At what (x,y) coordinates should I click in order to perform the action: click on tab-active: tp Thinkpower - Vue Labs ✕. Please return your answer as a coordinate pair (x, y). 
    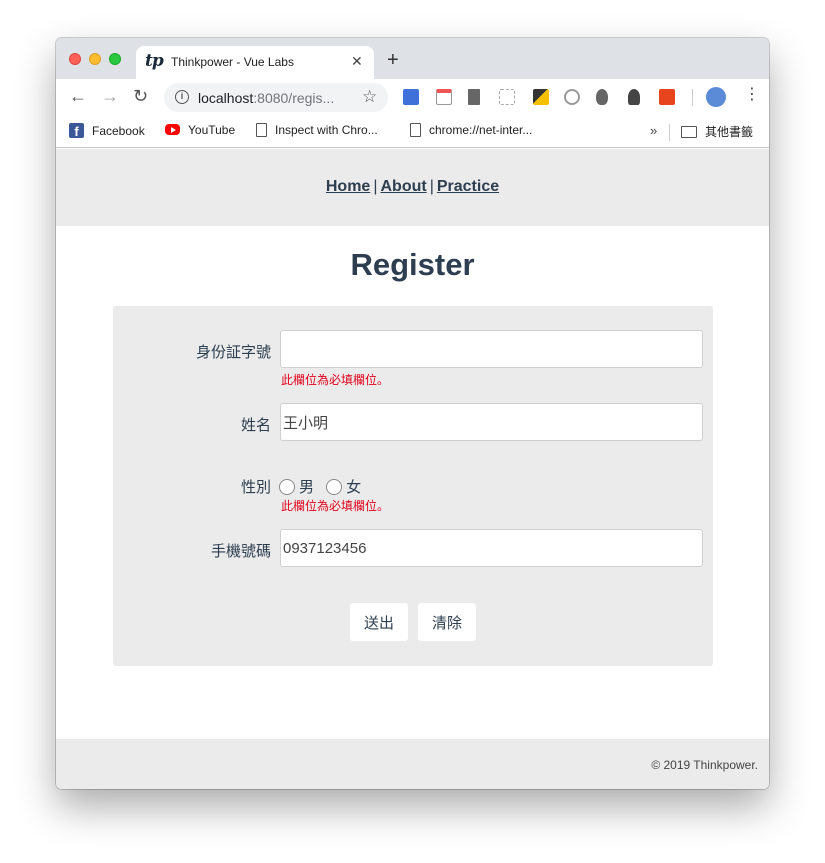
    Looking at the image, I should click on (255, 63).